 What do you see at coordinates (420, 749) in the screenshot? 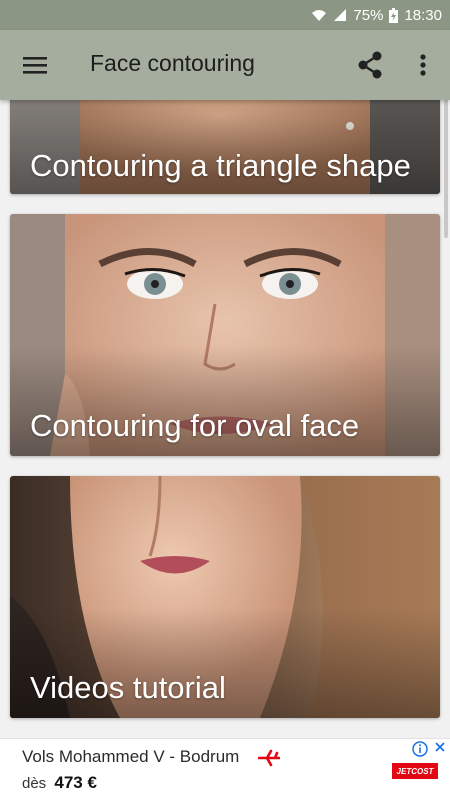
I see `info-icon` at bounding box center [420, 749].